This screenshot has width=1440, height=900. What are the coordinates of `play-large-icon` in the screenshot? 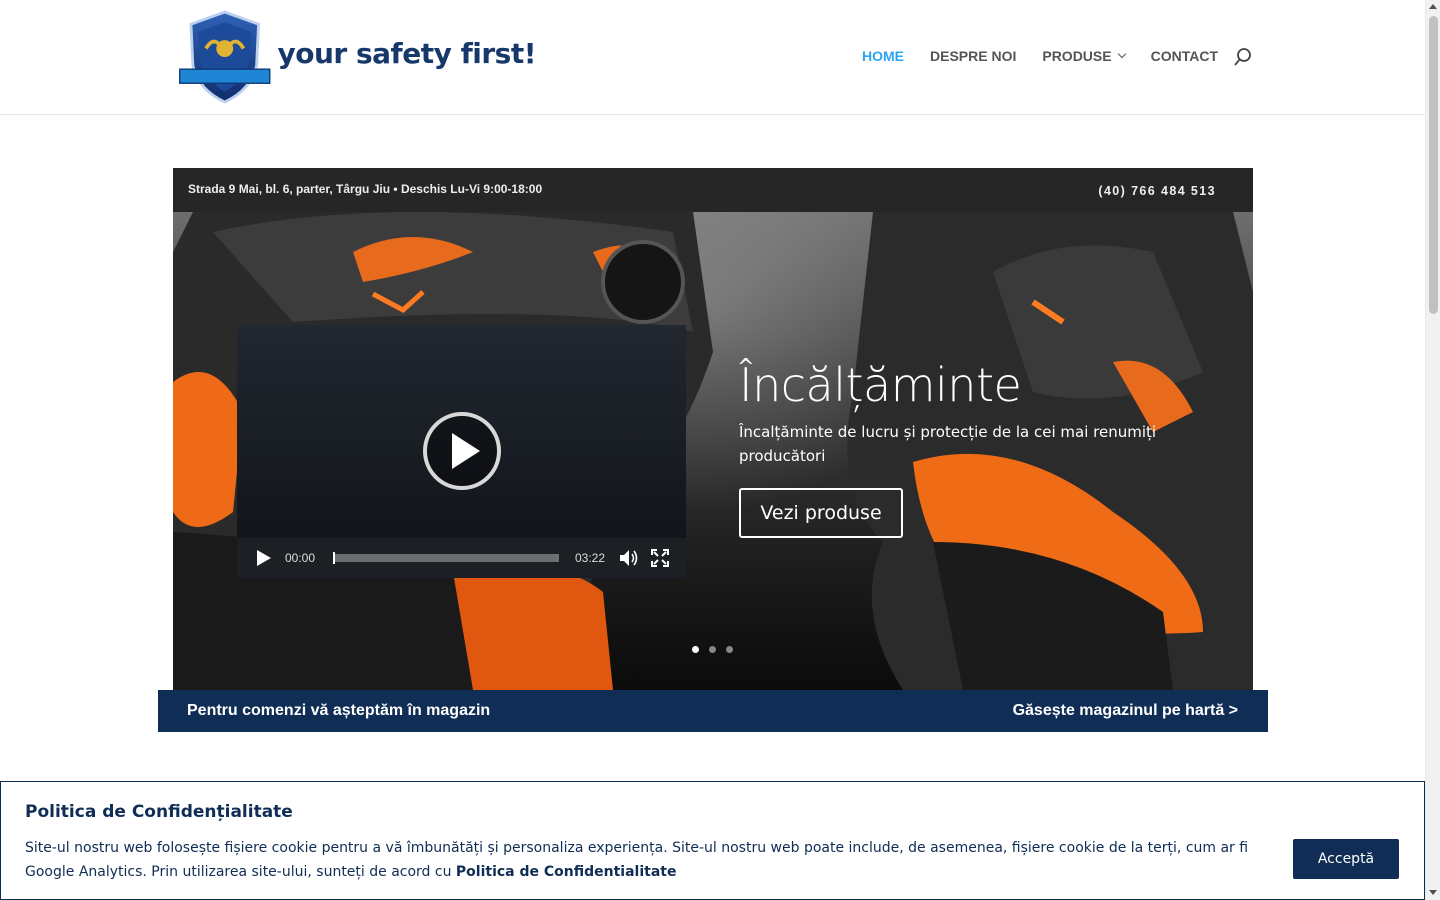 It's located at (462, 451).